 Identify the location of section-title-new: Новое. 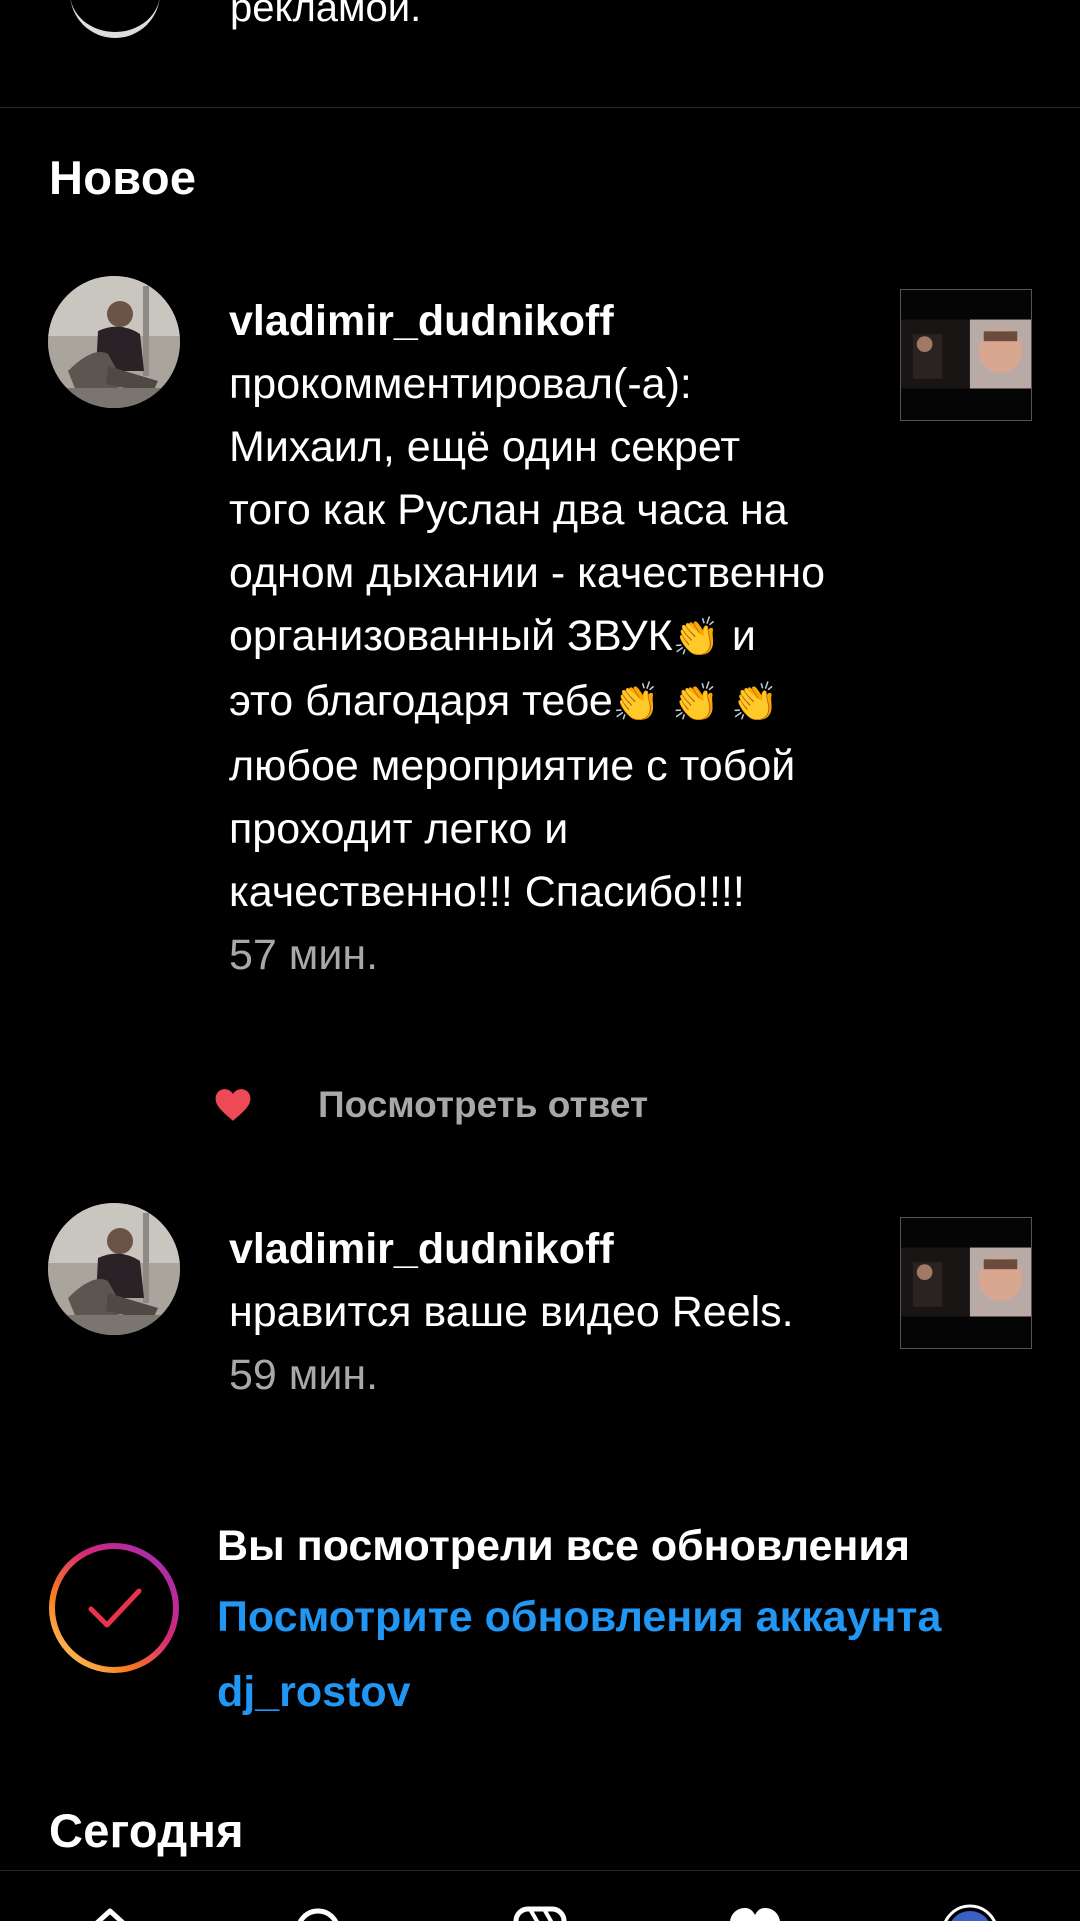
(123, 177).